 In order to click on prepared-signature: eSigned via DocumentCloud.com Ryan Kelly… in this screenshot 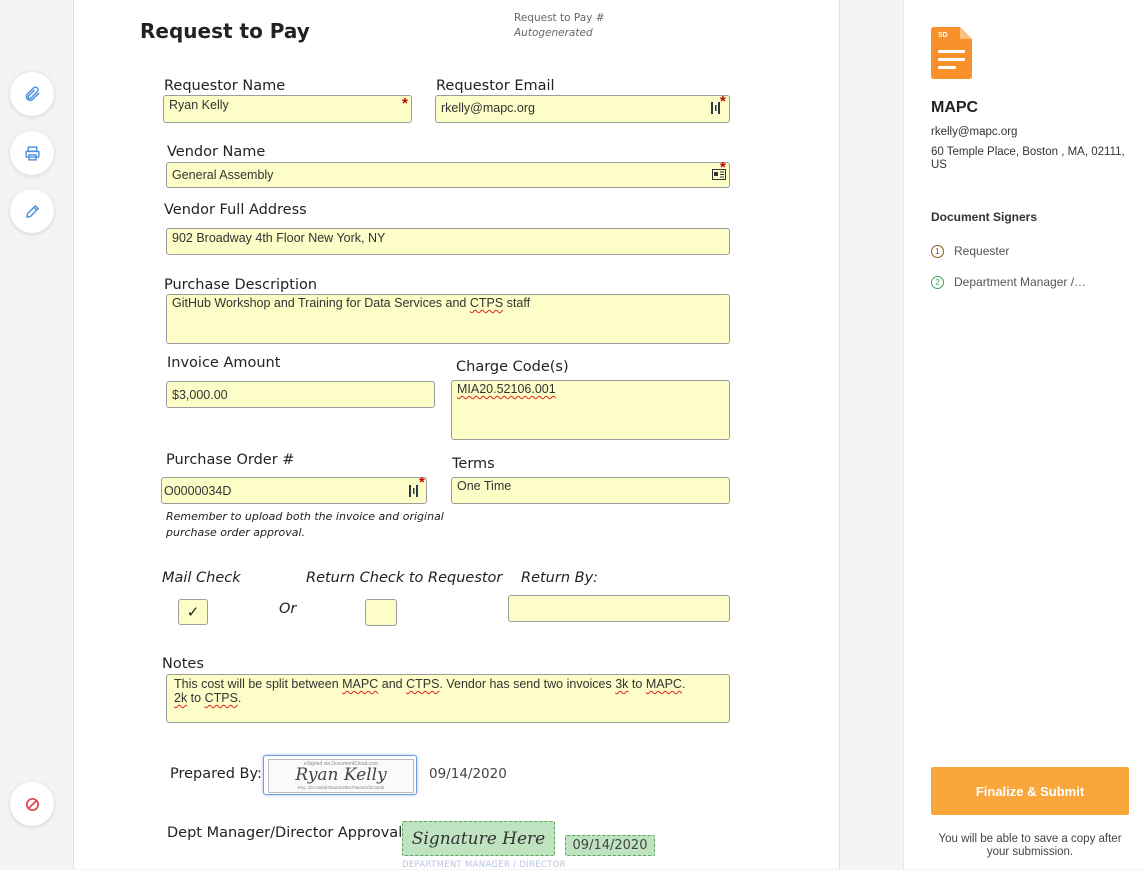, I will do `click(340, 775)`.